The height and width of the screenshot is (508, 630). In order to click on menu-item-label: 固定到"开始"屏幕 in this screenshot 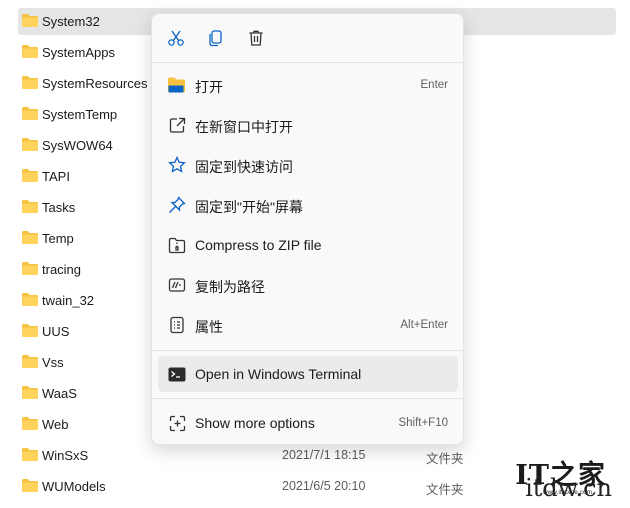, I will do `click(249, 207)`.